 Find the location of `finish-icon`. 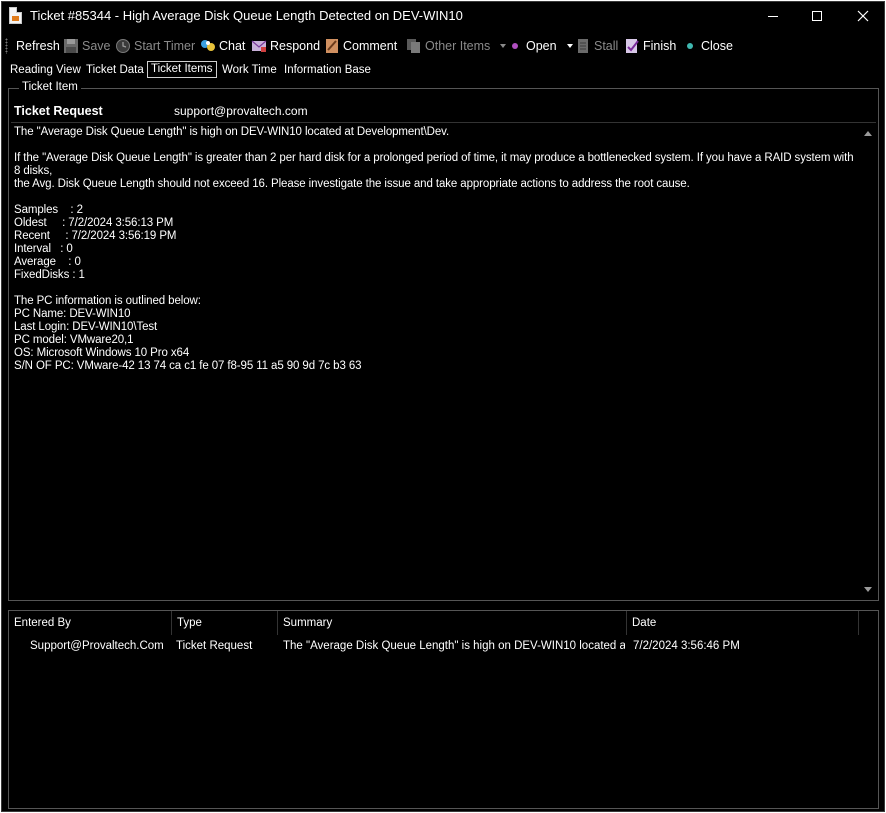

finish-icon is located at coordinates (632, 46).